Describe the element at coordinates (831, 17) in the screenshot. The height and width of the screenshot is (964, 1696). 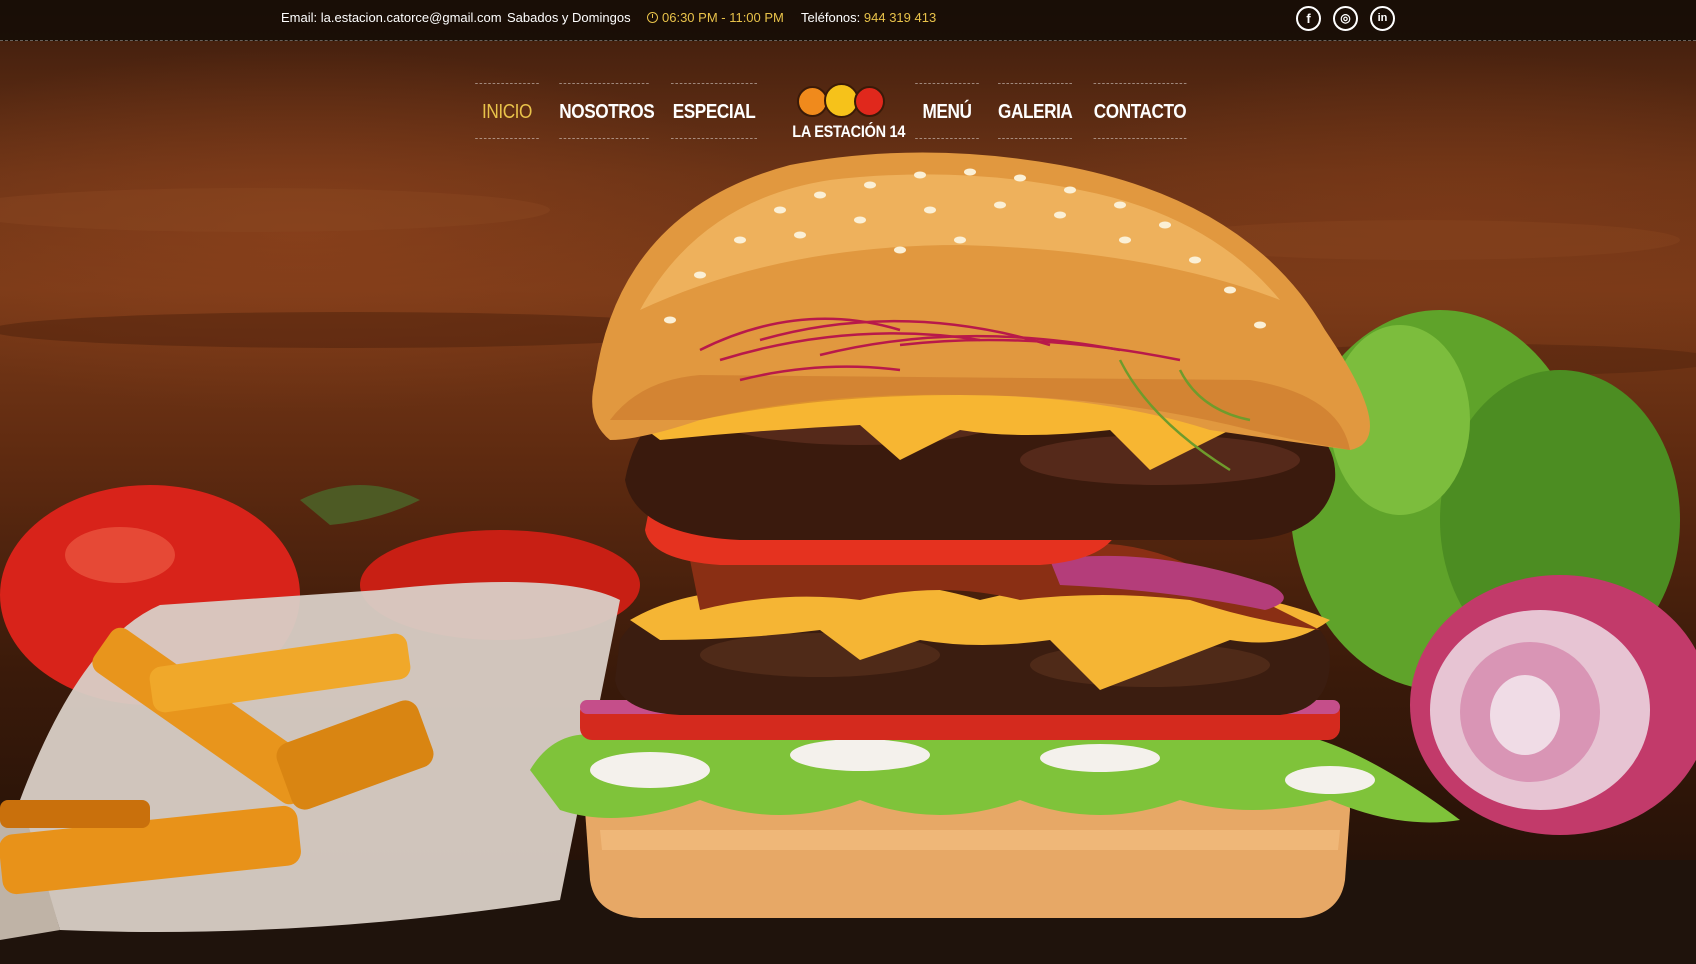
I see `phone-label: Teléfonos:` at that location.